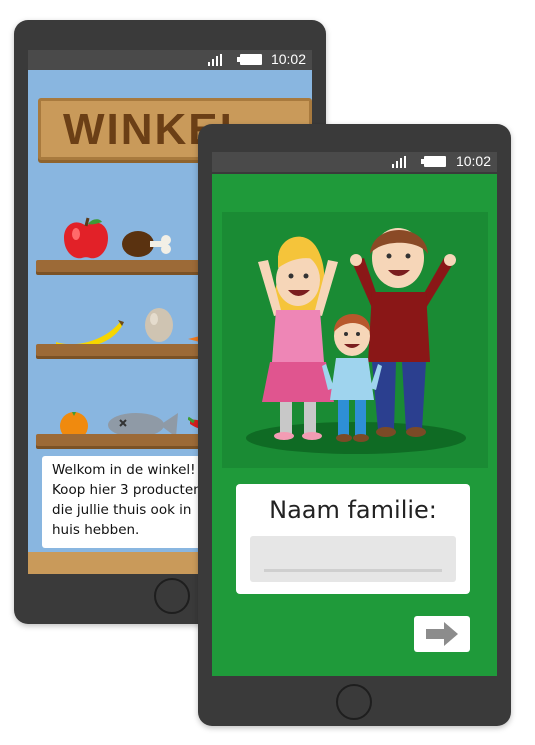 This screenshot has width=535, height=745. I want to click on girl-figure, so click(298, 338).